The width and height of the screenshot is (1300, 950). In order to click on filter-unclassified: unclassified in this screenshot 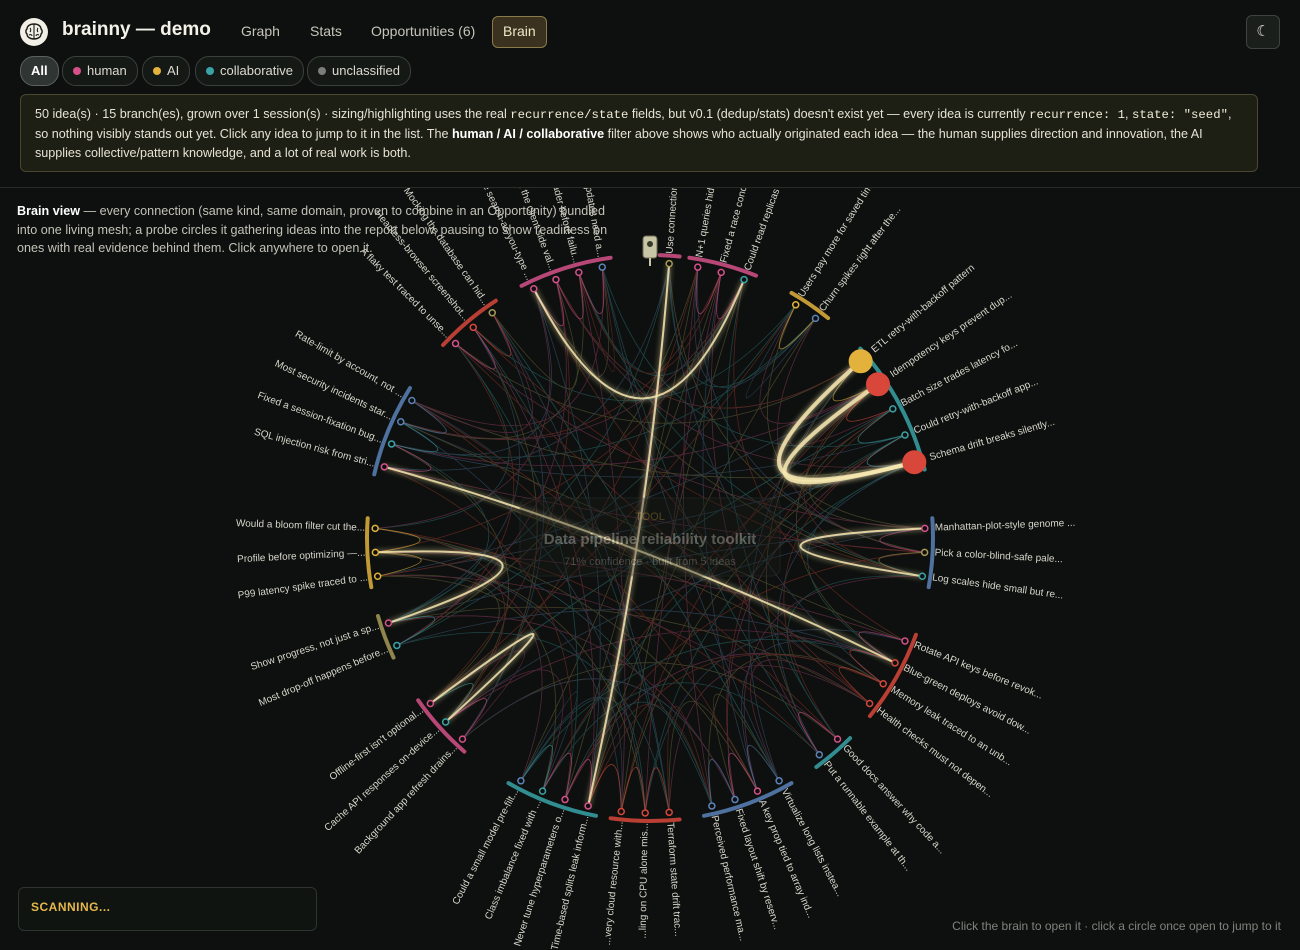, I will do `click(359, 71)`.